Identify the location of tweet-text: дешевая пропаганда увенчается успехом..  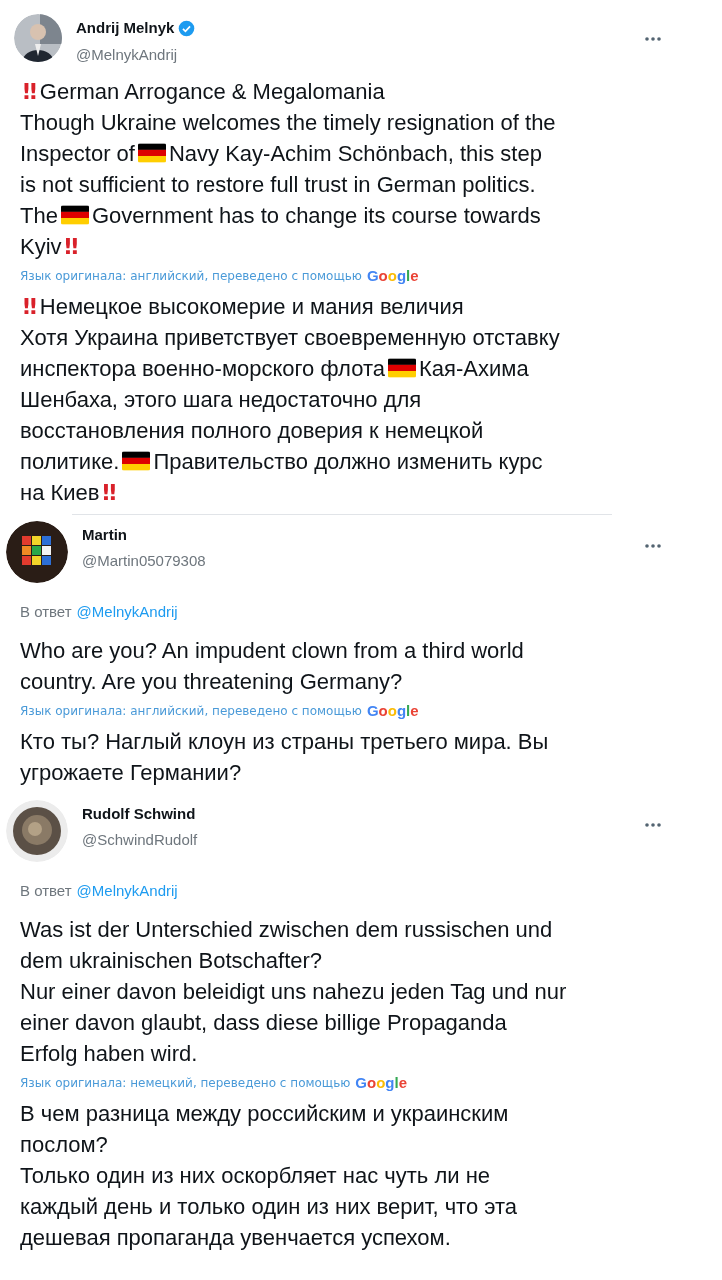
(235, 1237).